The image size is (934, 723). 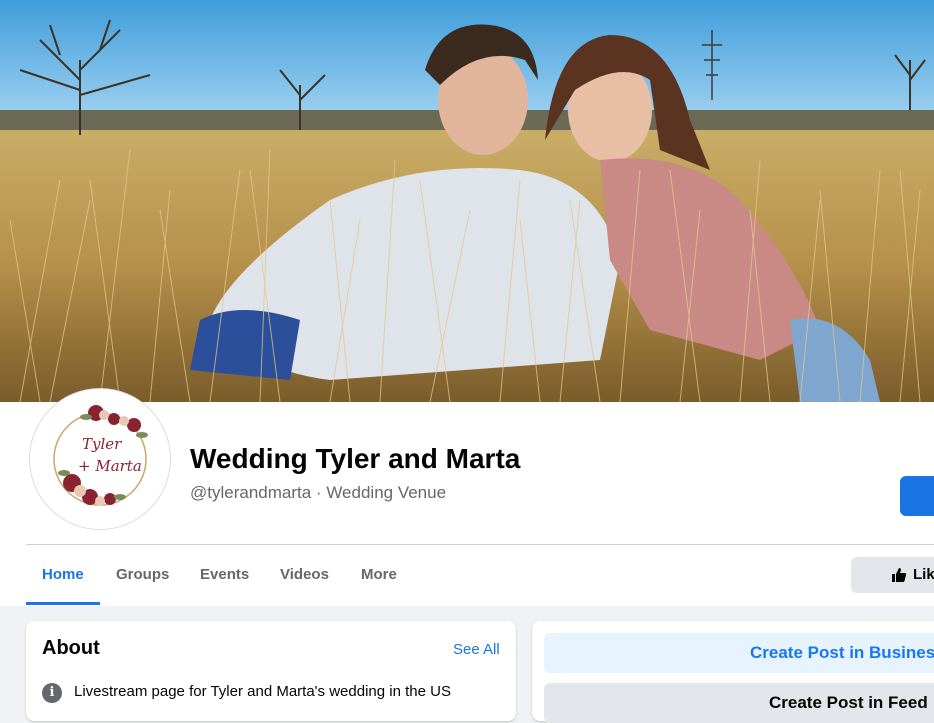 What do you see at coordinates (379, 574) in the screenshot?
I see `tab-more-label: More` at bounding box center [379, 574].